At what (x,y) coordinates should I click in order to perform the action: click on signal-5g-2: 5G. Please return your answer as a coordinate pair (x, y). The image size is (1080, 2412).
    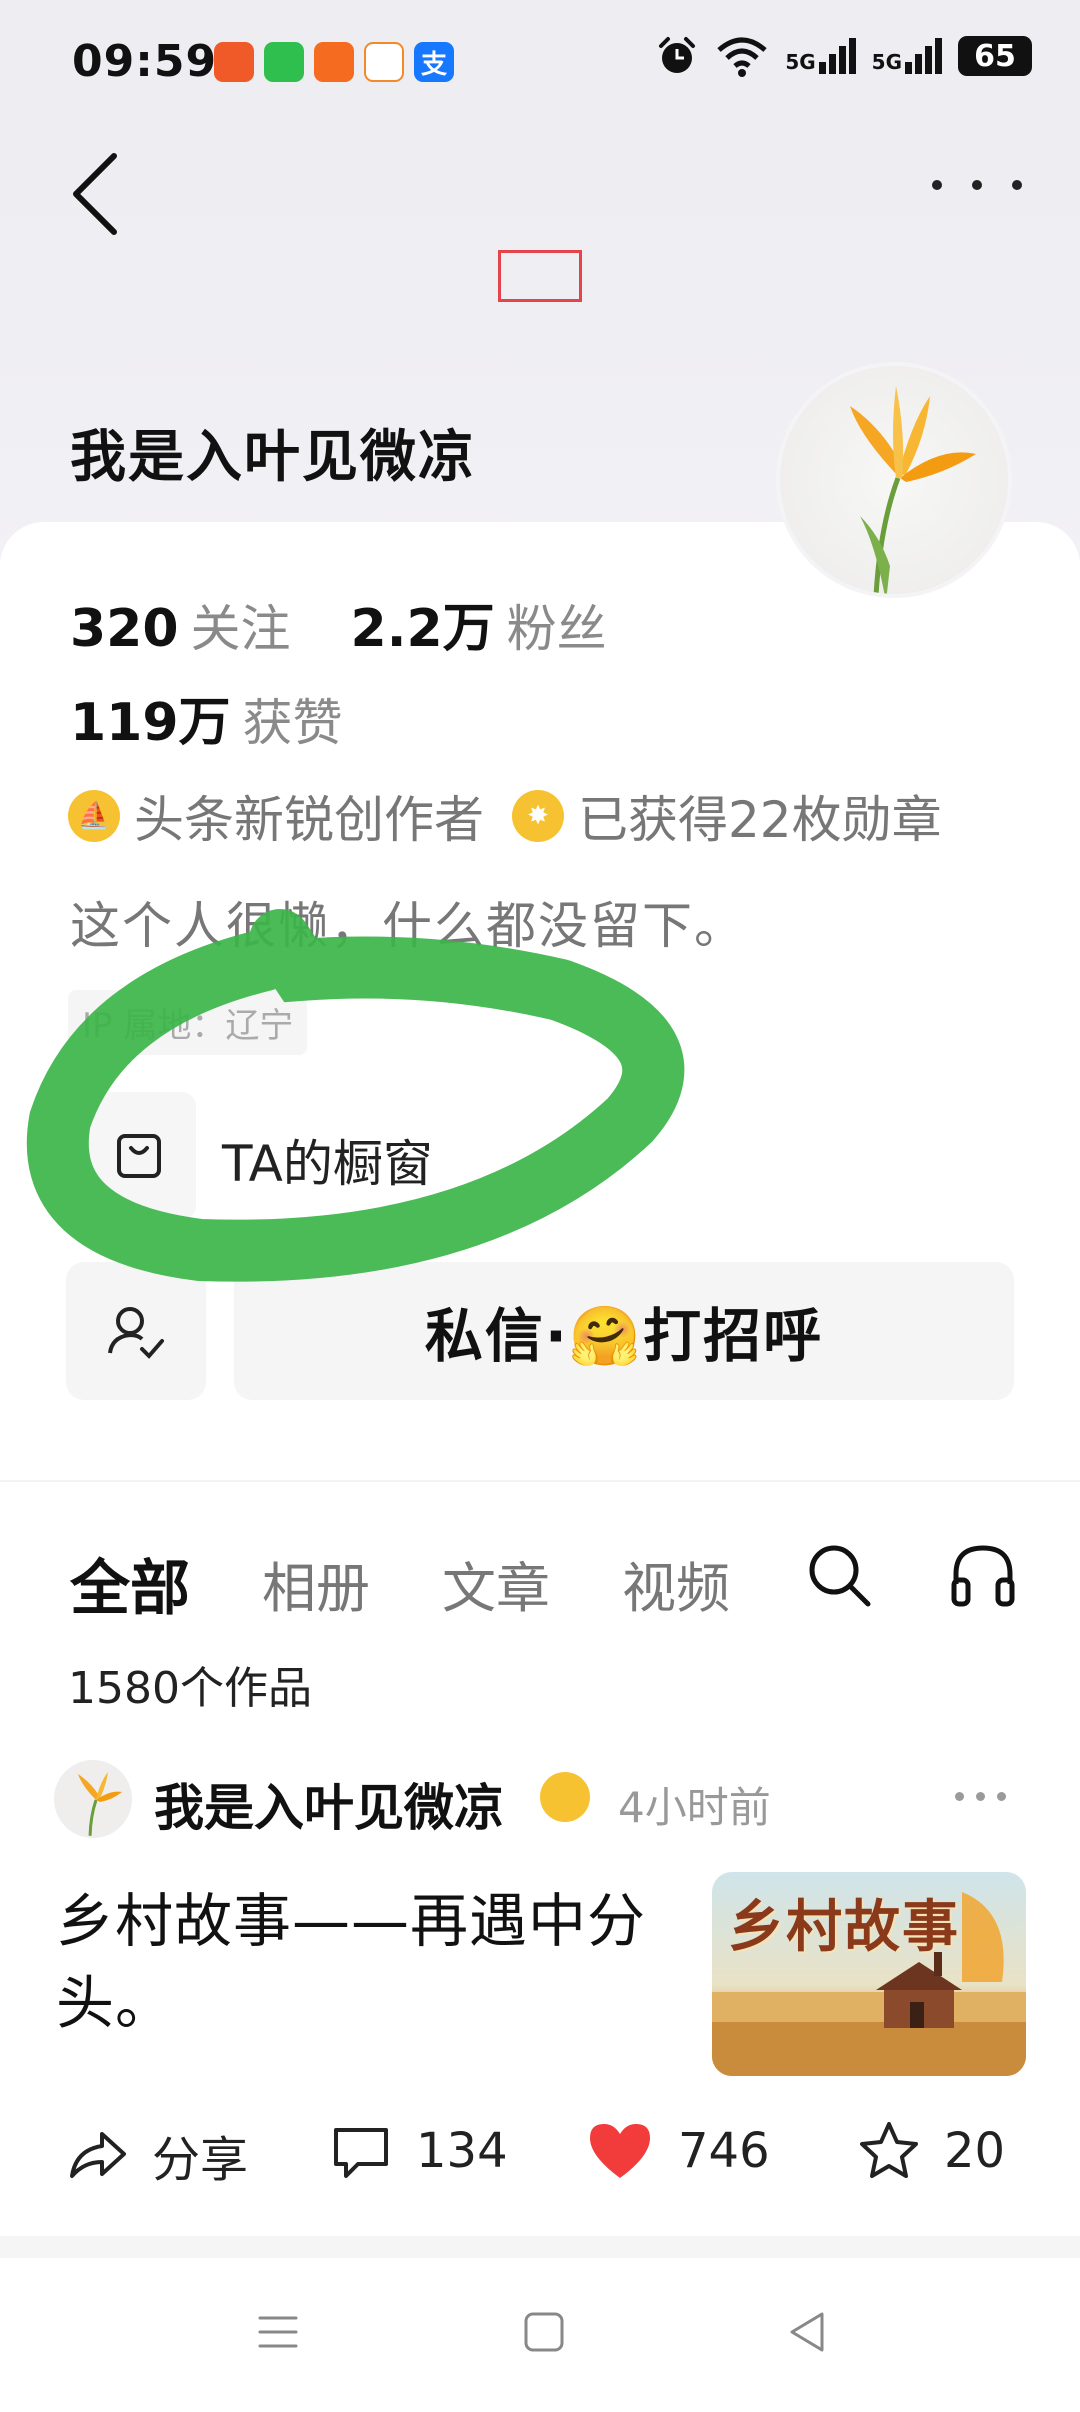
    Looking at the image, I should click on (907, 56).